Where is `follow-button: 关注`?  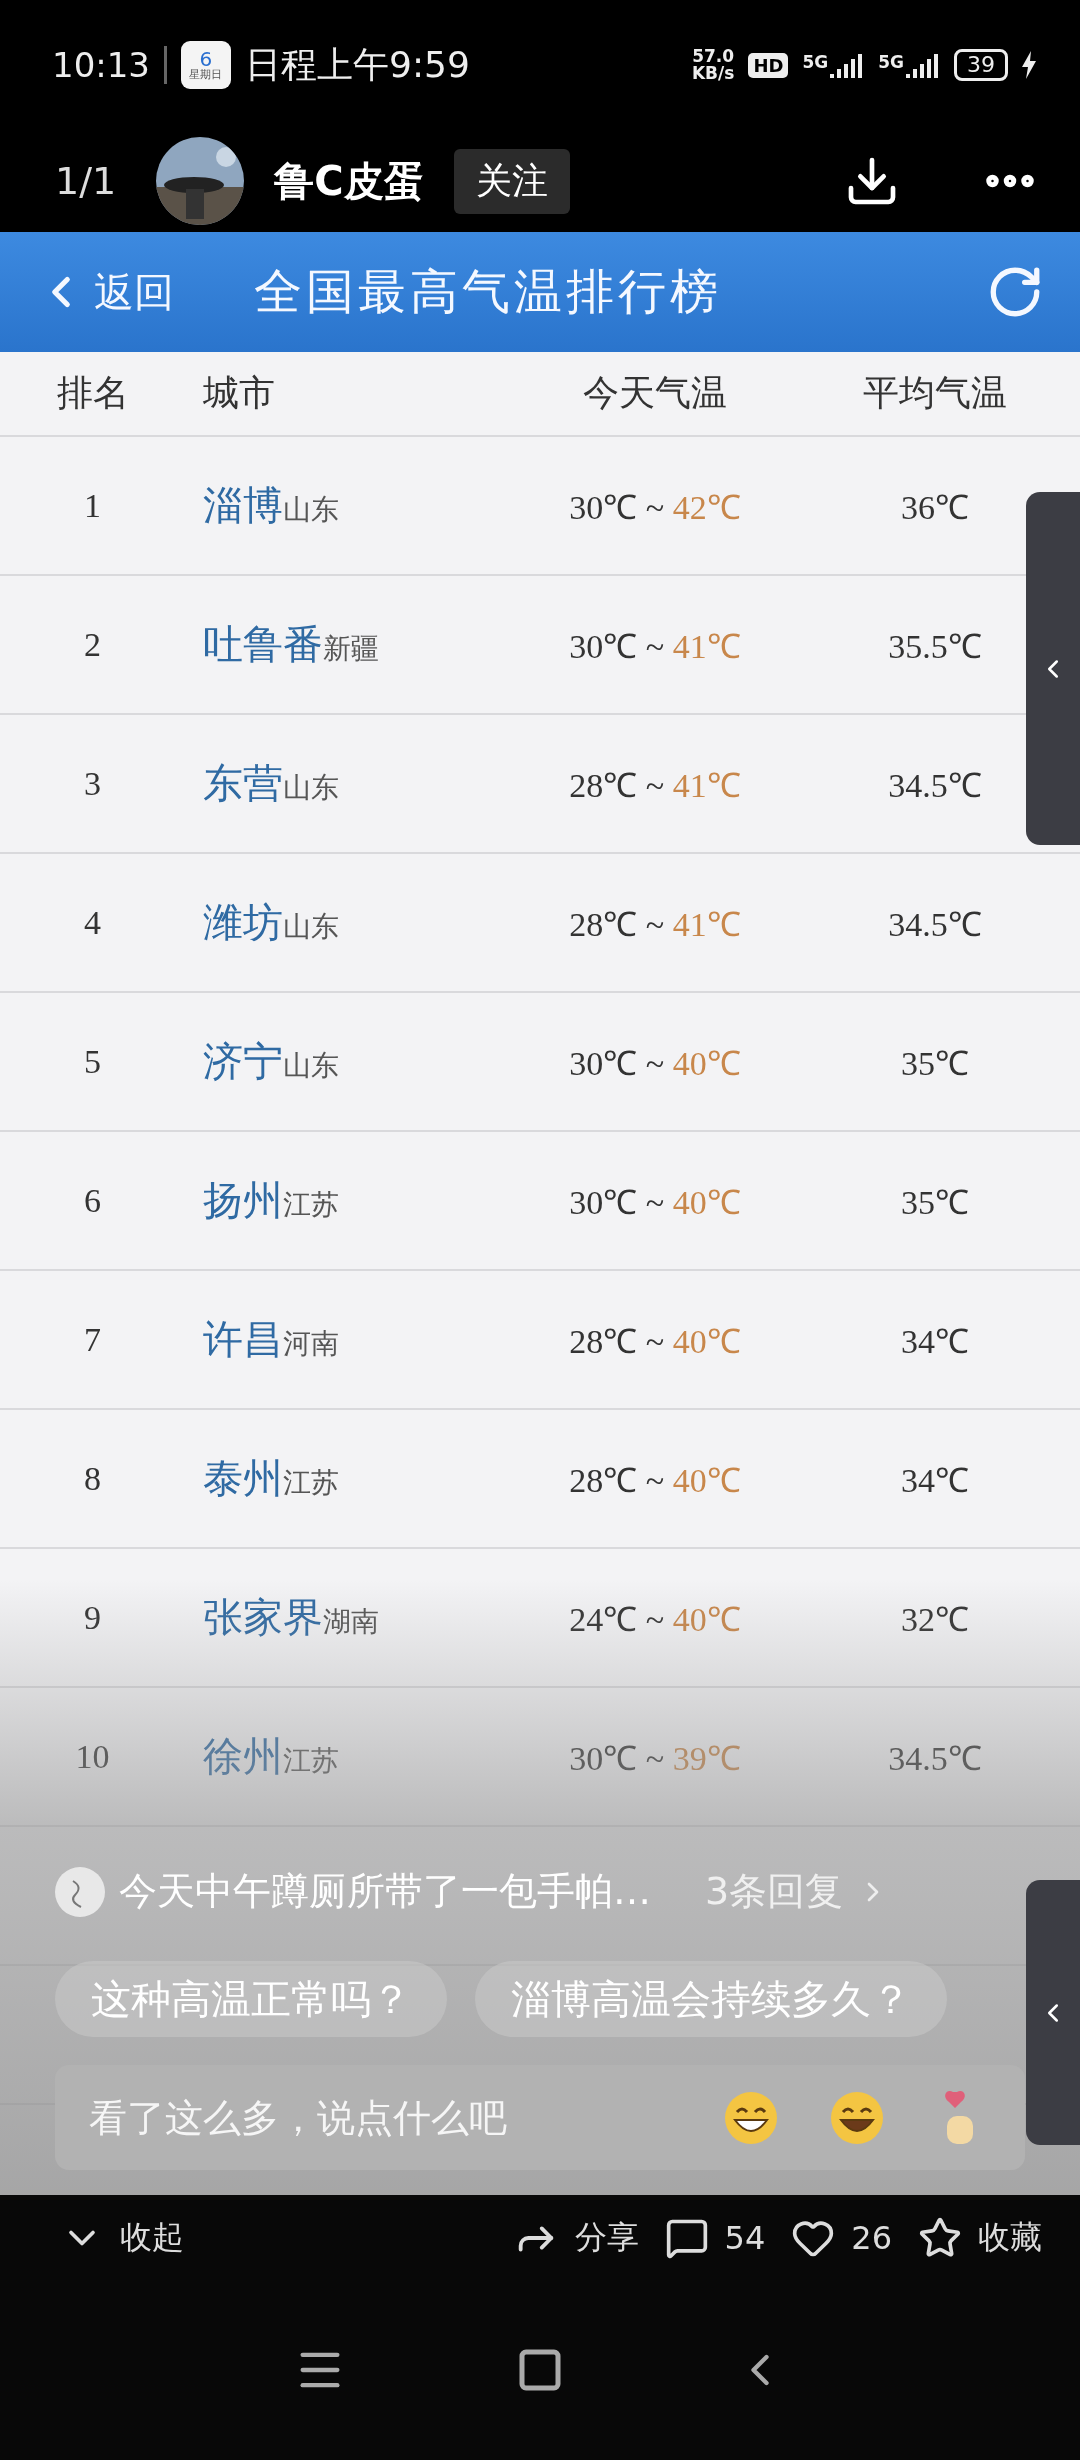
follow-button: 关注 is located at coordinates (511, 181).